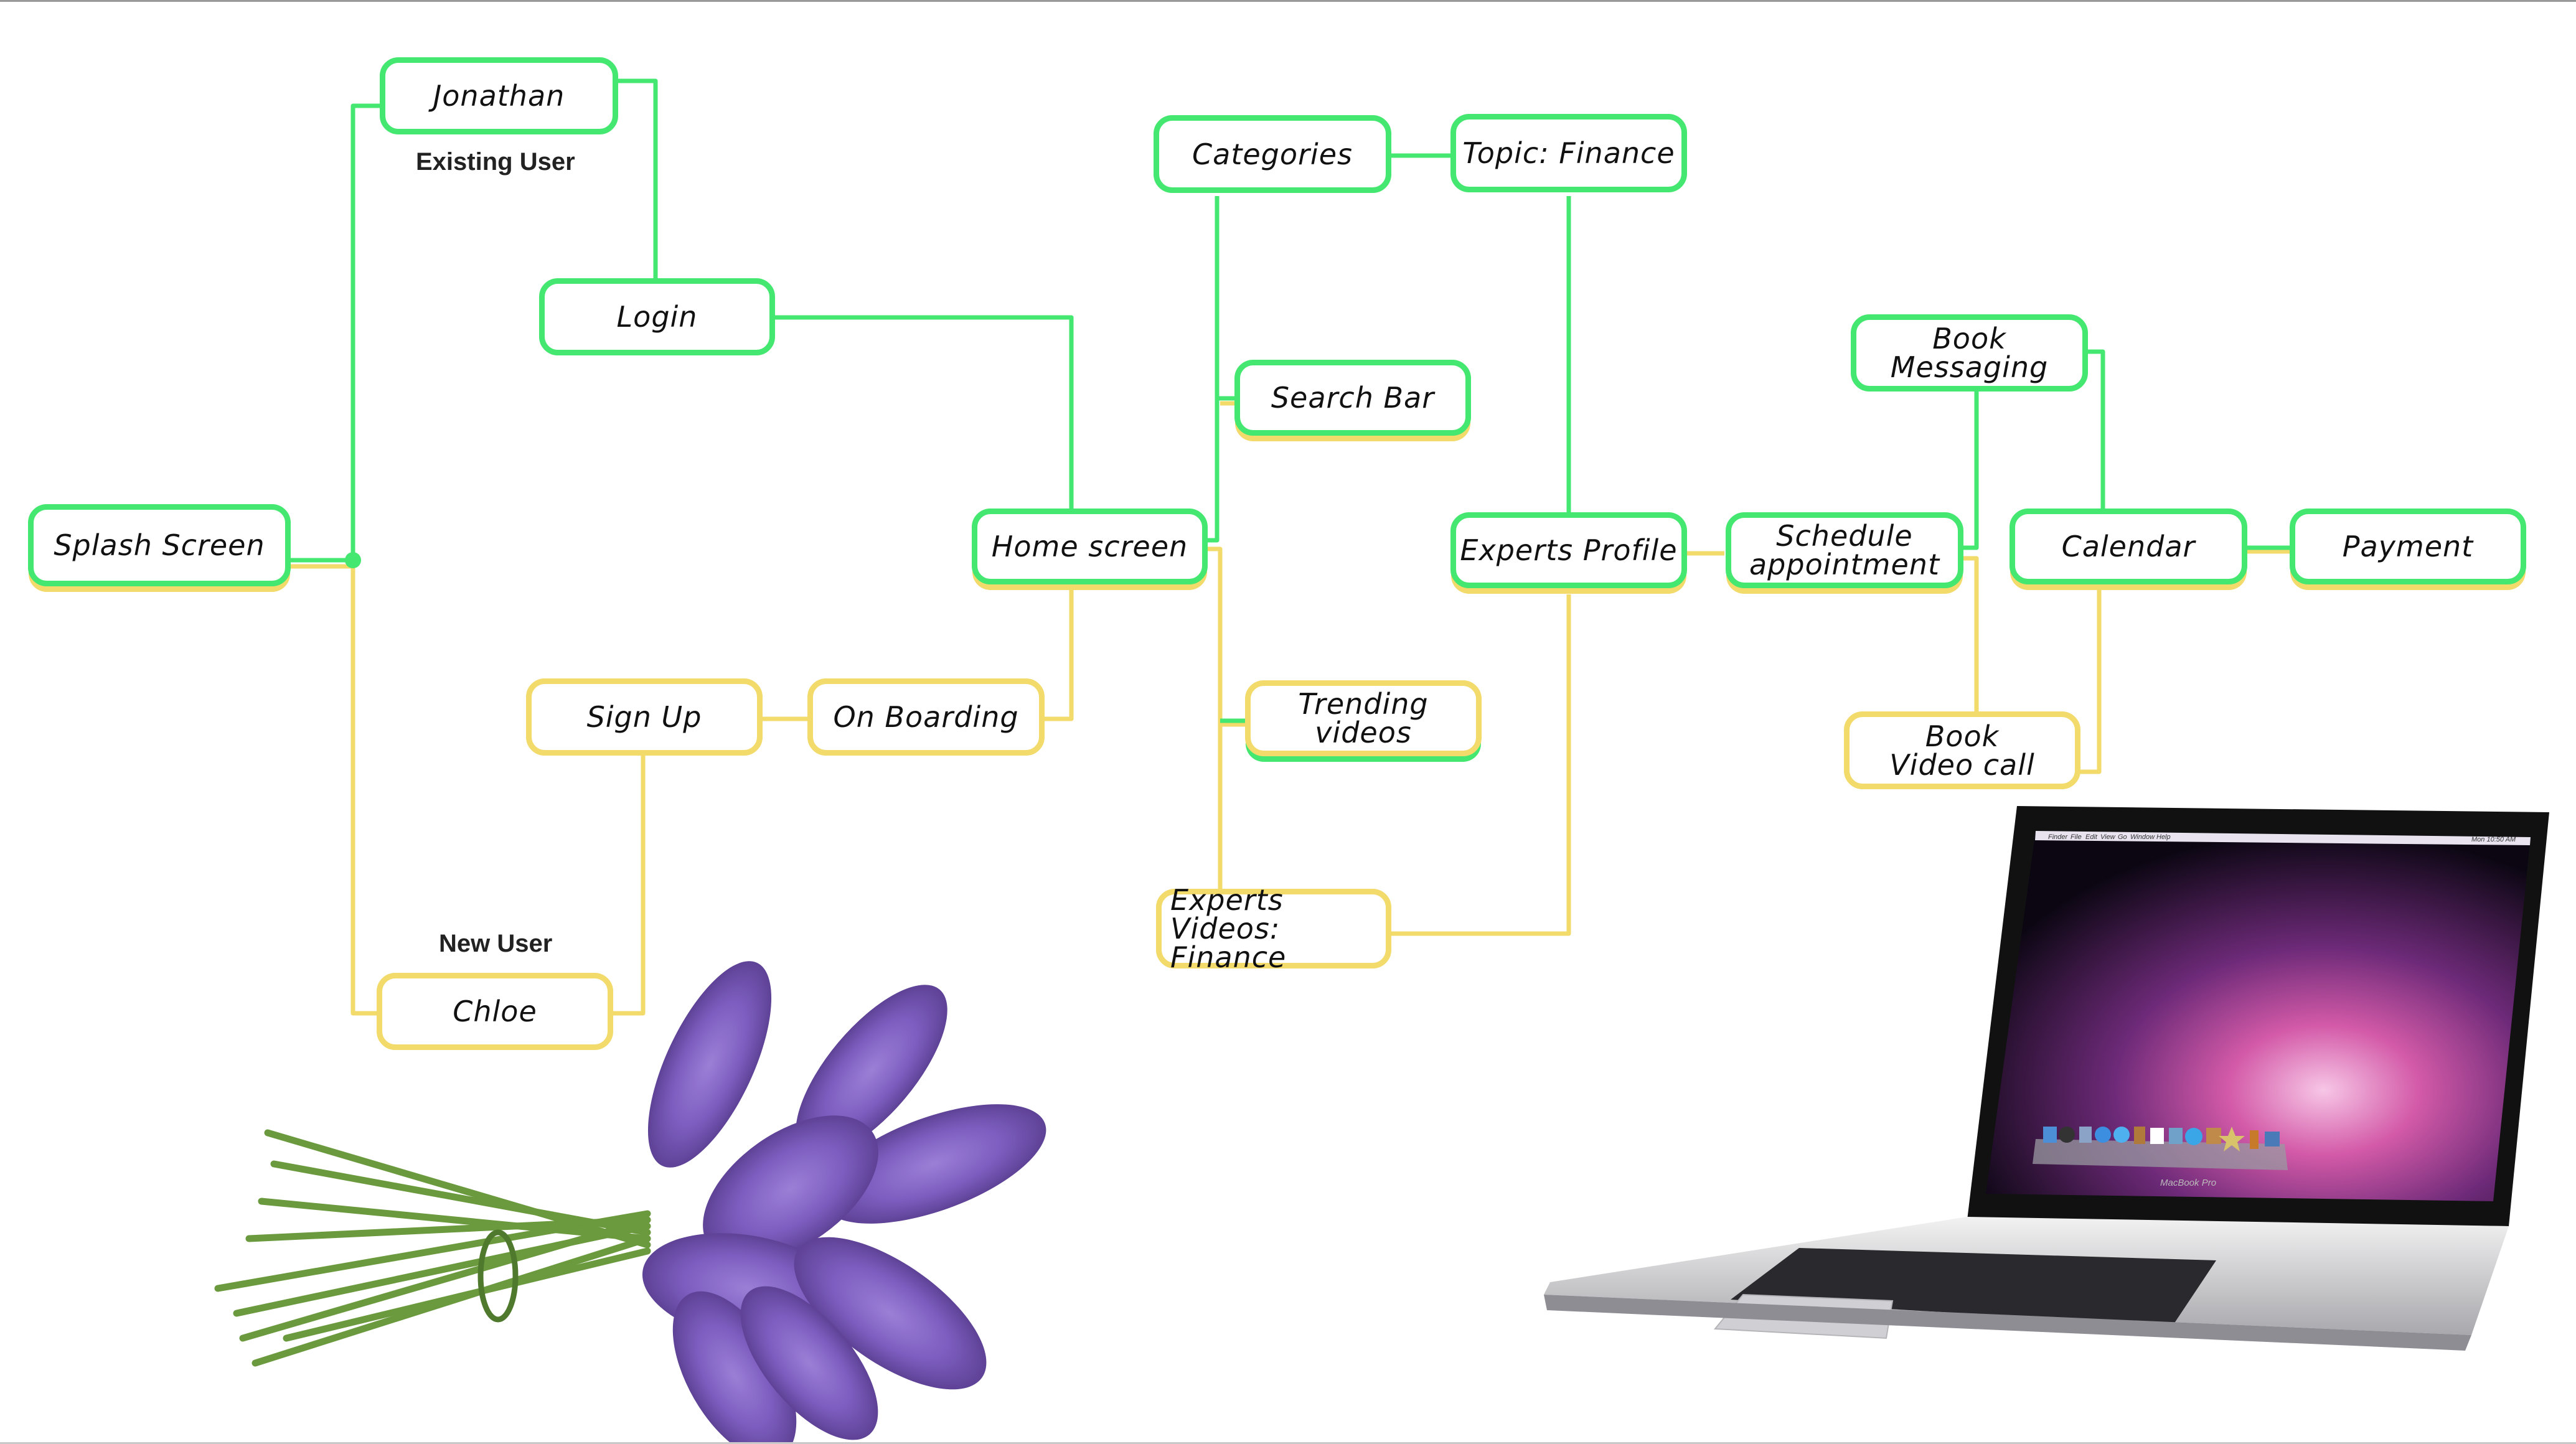 This screenshot has width=2576, height=1444. I want to click on node-label: Experts Profile, so click(1569, 550).